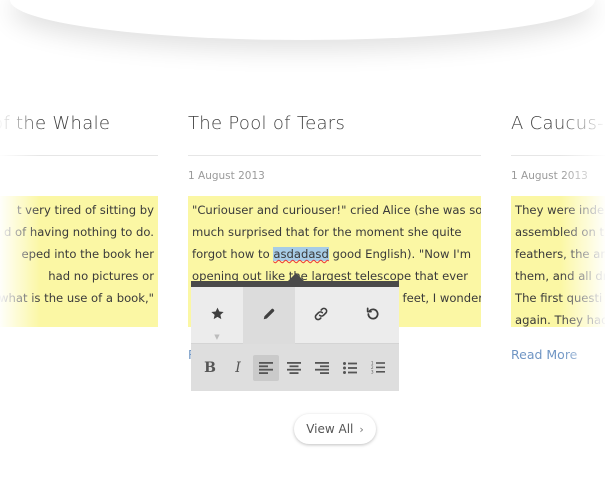  What do you see at coordinates (400, 254) in the screenshot?
I see `text-segment: good English). "Now I'm` at bounding box center [400, 254].